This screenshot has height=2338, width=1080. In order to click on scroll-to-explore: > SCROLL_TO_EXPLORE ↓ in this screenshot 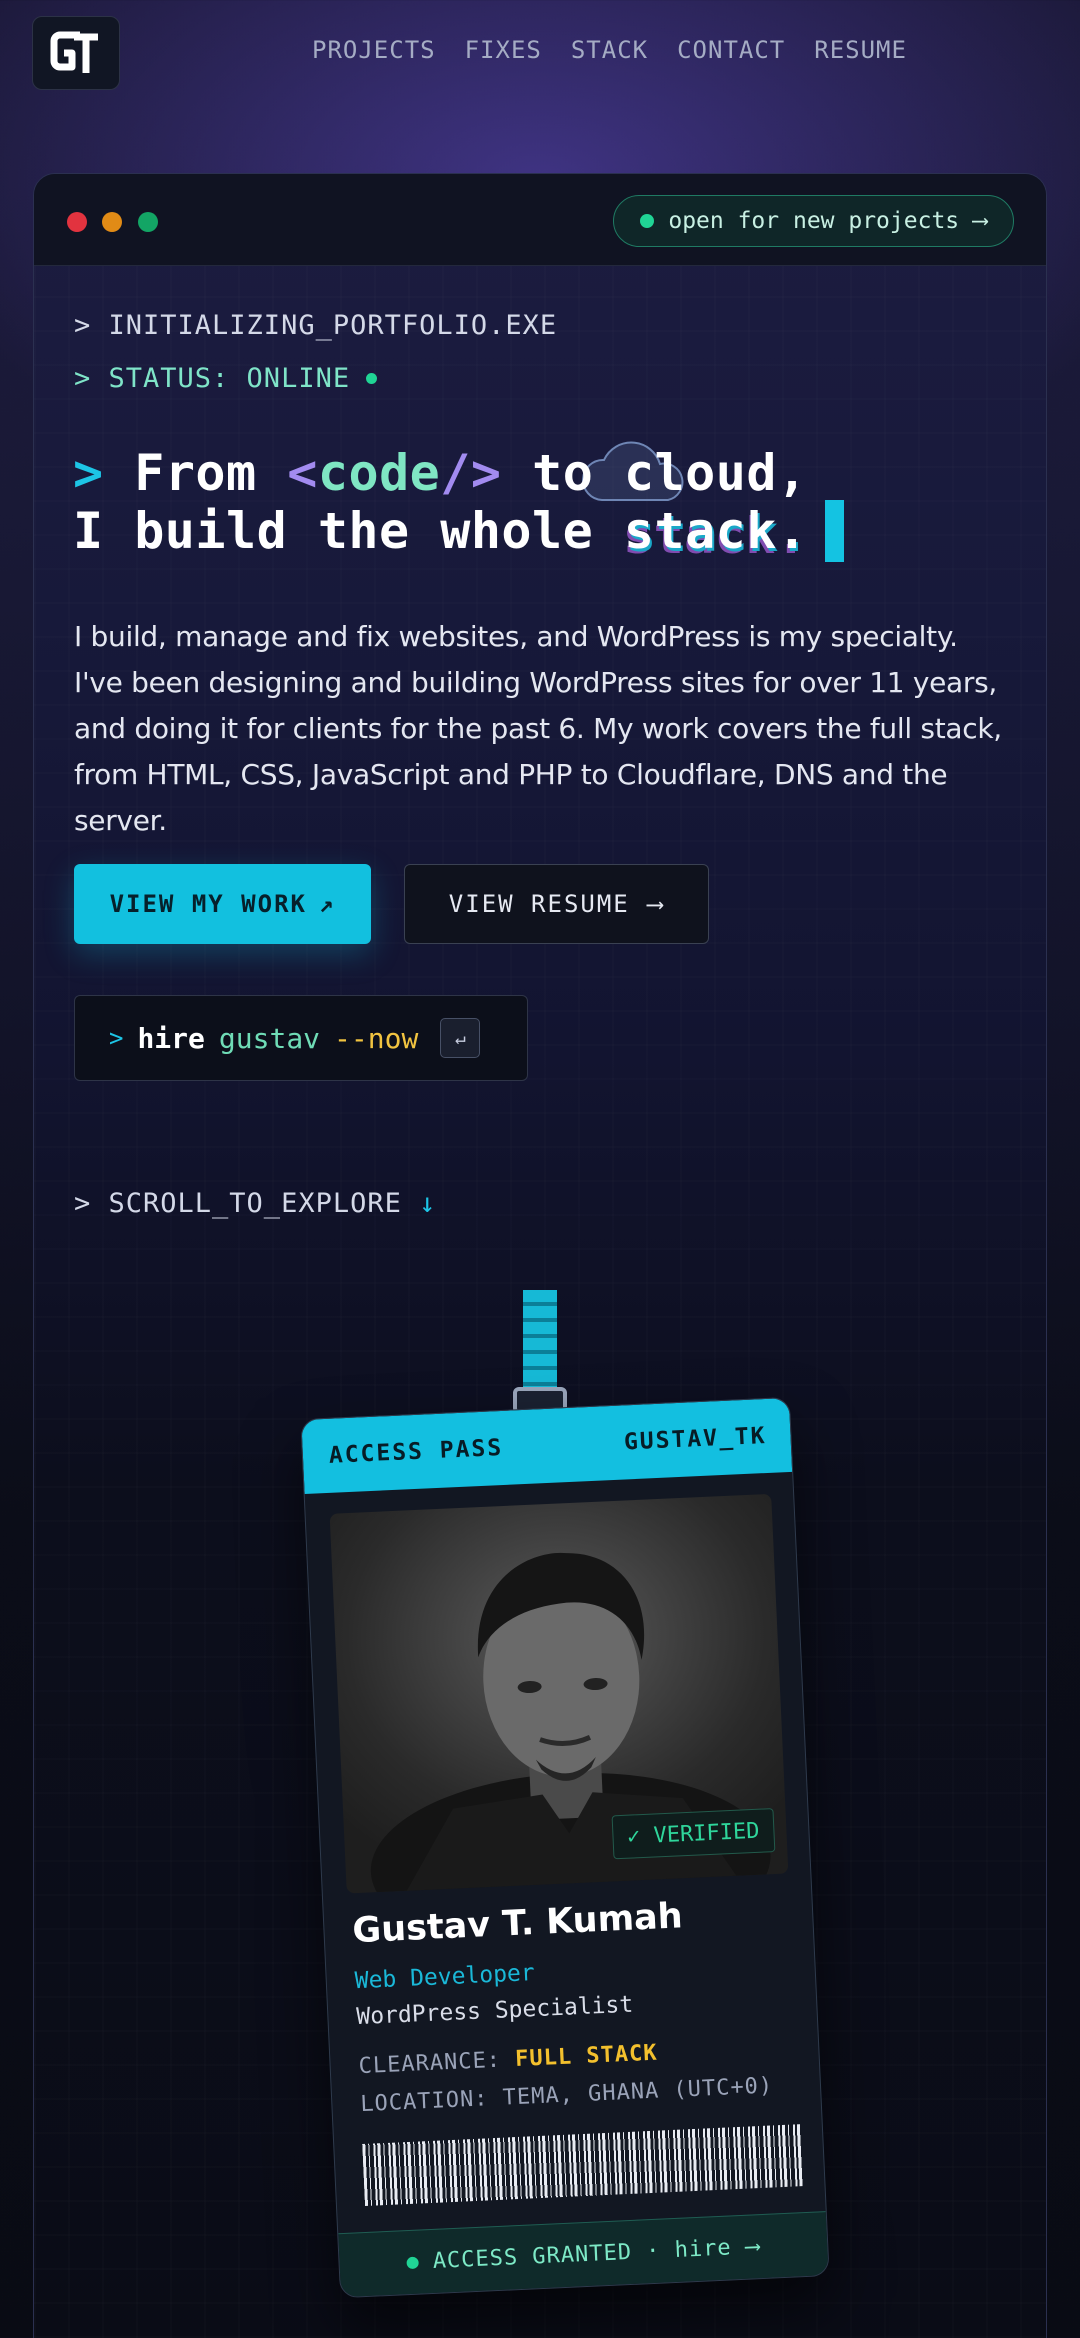, I will do `click(255, 1203)`.